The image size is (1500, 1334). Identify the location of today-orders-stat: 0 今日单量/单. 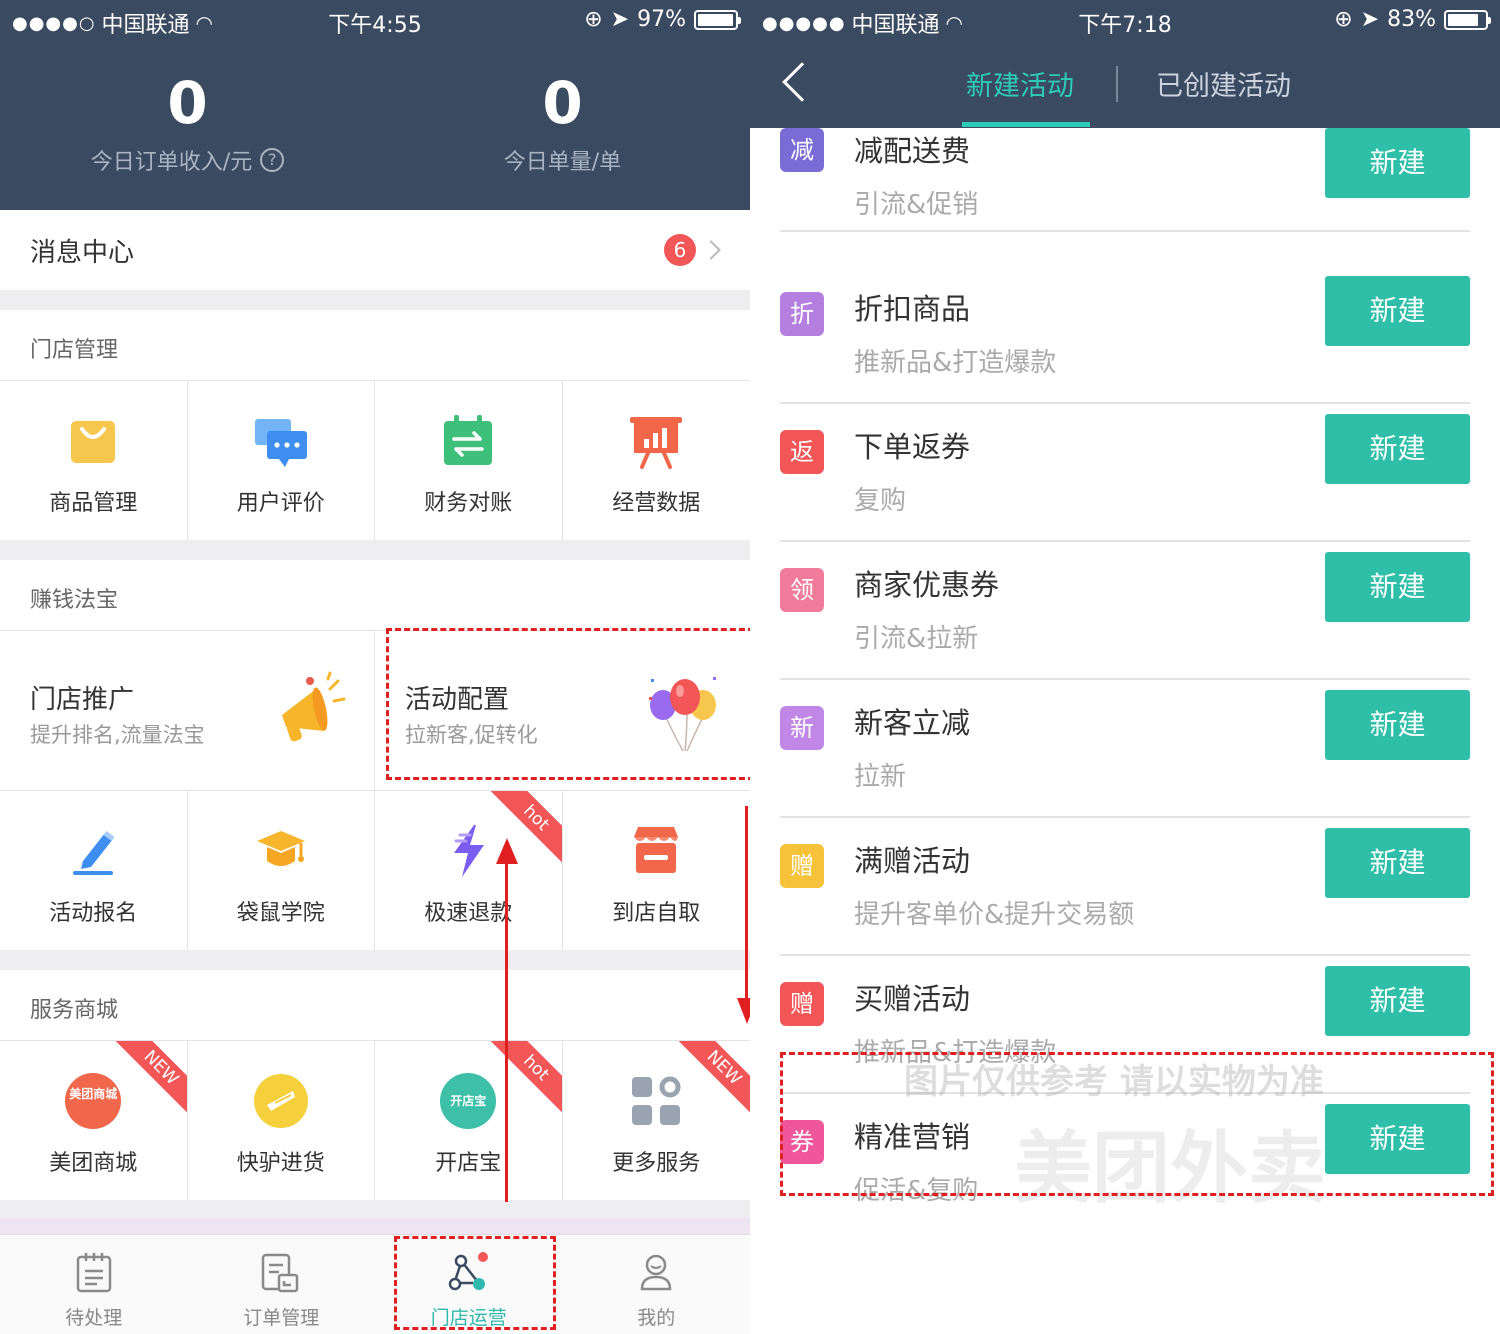
(562, 123).